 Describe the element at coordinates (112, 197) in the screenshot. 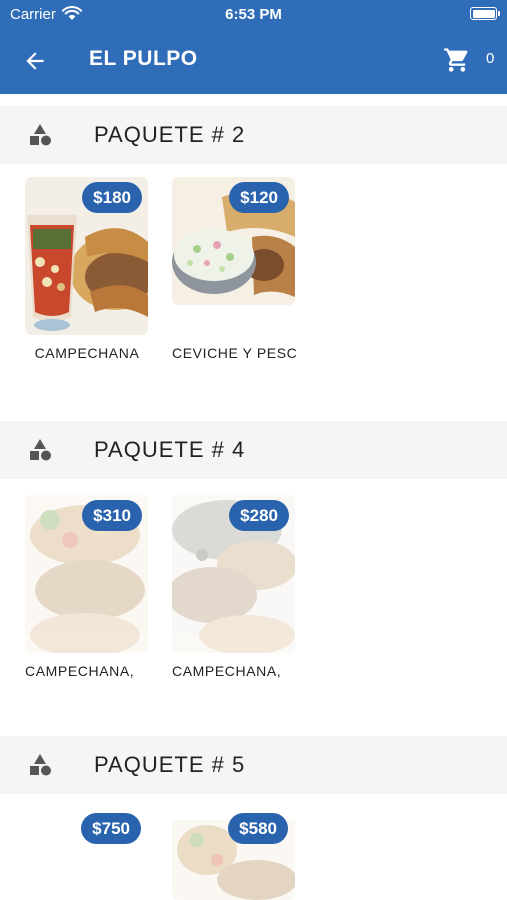

I see `price-badge: $180` at that location.